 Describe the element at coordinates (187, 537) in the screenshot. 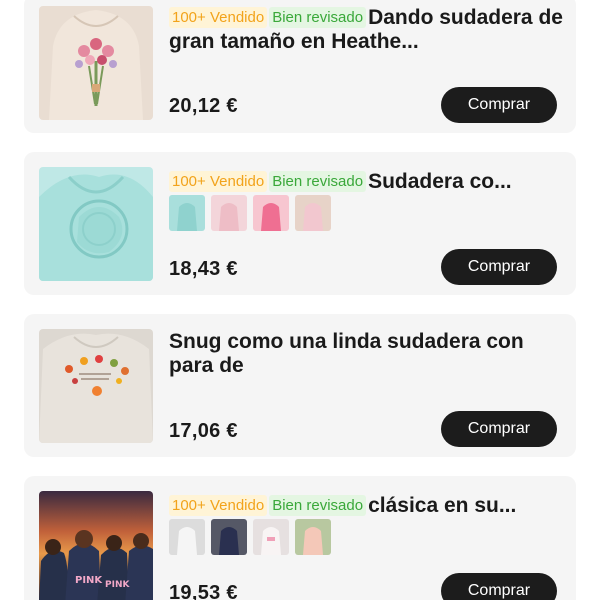

I see `white-hoodie-swatch` at that location.